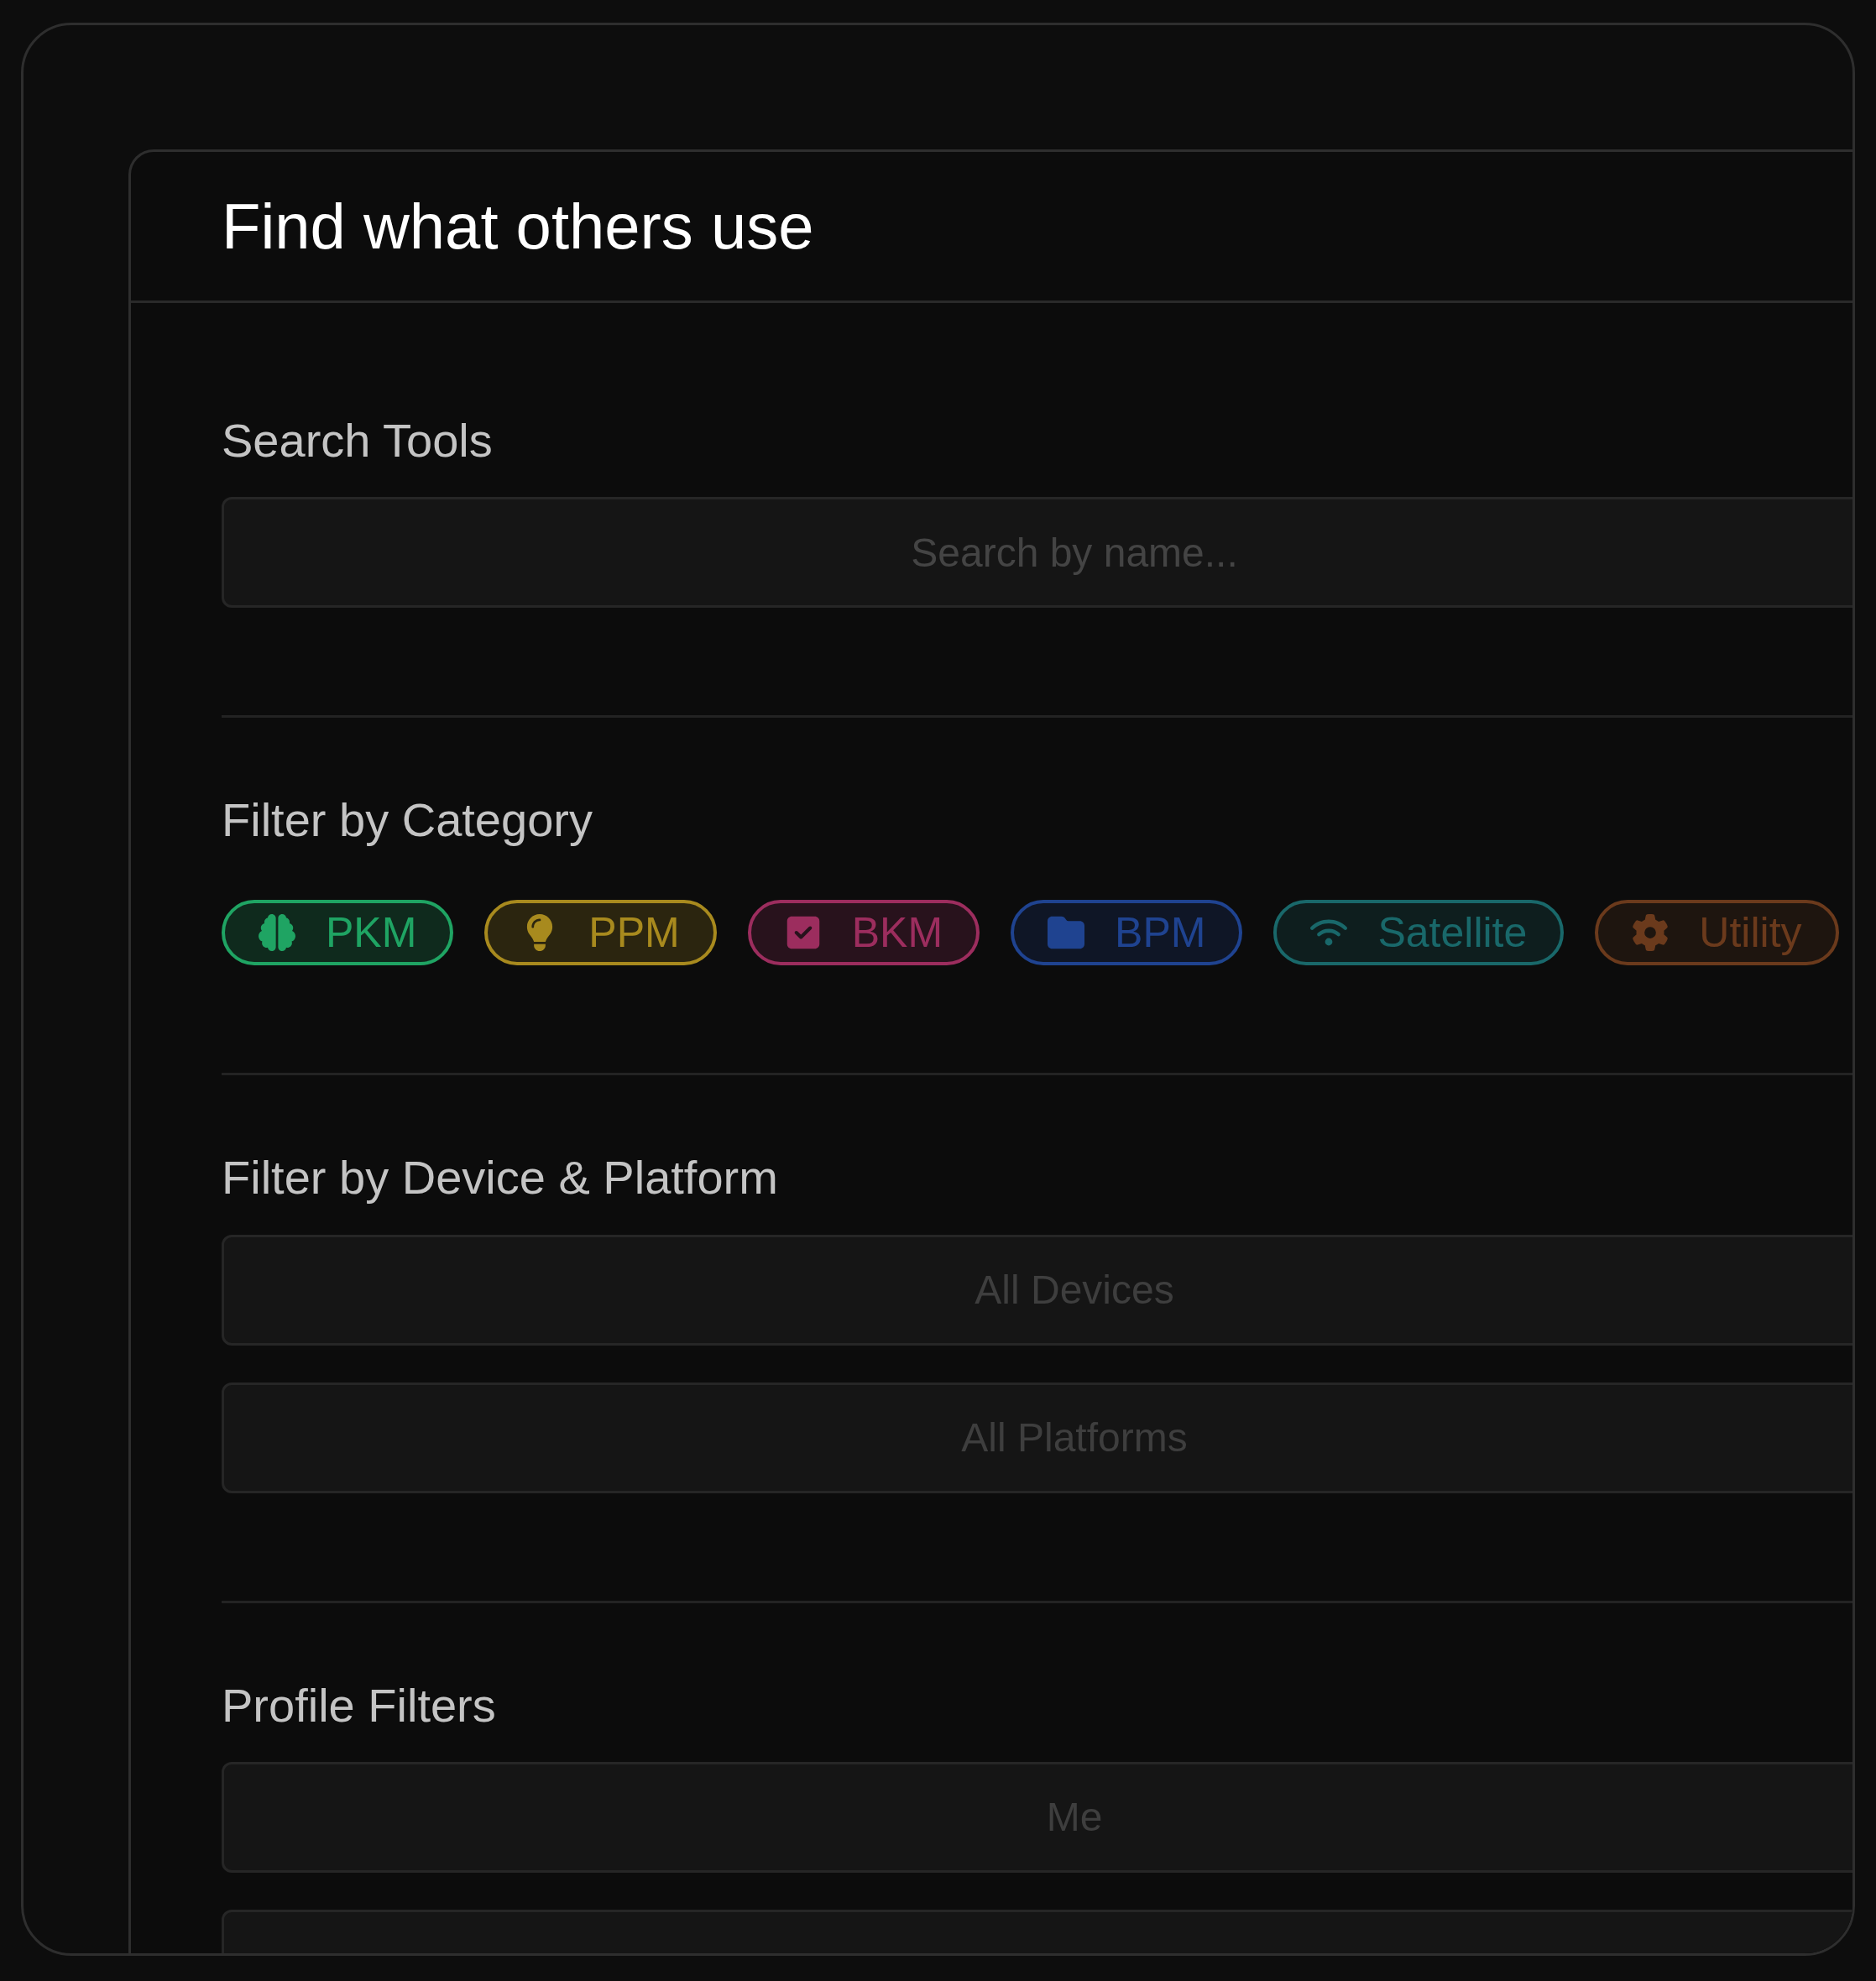  Describe the element at coordinates (863, 933) in the screenshot. I see `category-chip: BKM` at that location.